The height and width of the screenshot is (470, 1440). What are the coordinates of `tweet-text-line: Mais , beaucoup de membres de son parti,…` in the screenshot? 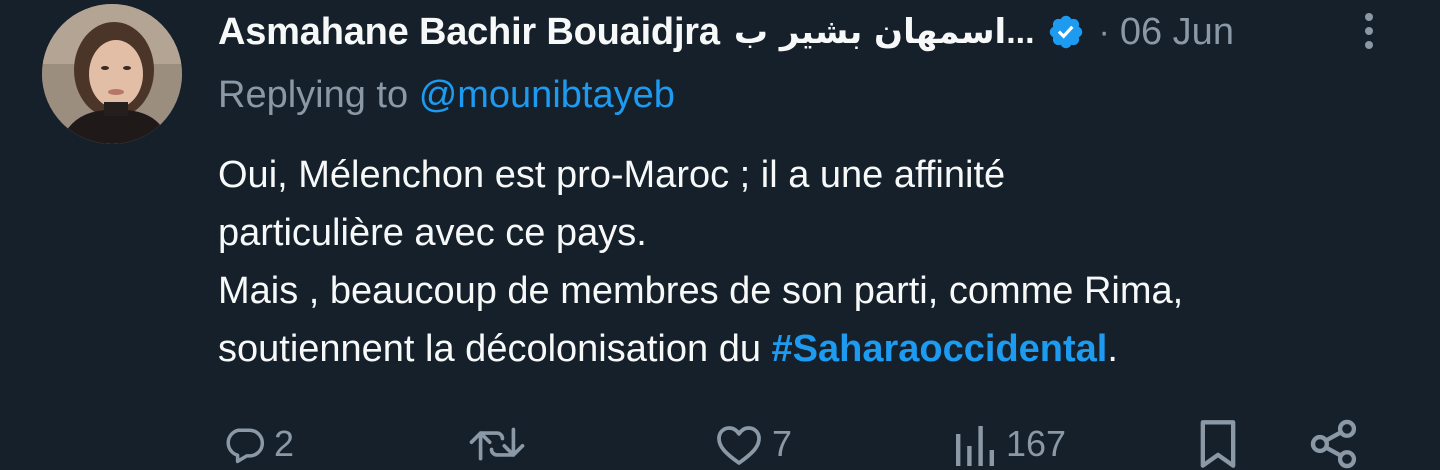 It's located at (701, 291).